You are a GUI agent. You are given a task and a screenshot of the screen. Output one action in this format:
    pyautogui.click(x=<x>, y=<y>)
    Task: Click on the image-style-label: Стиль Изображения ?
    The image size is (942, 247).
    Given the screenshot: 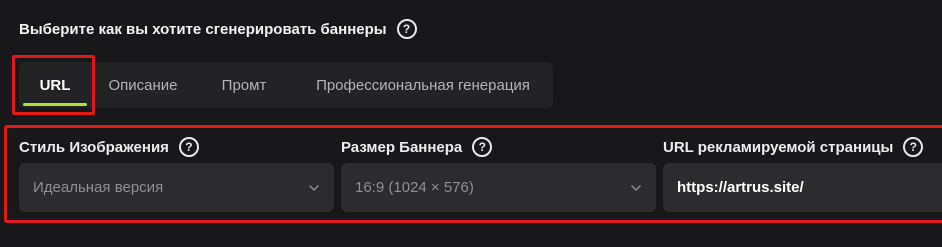 What is the action you would take?
    pyautogui.click(x=109, y=147)
    